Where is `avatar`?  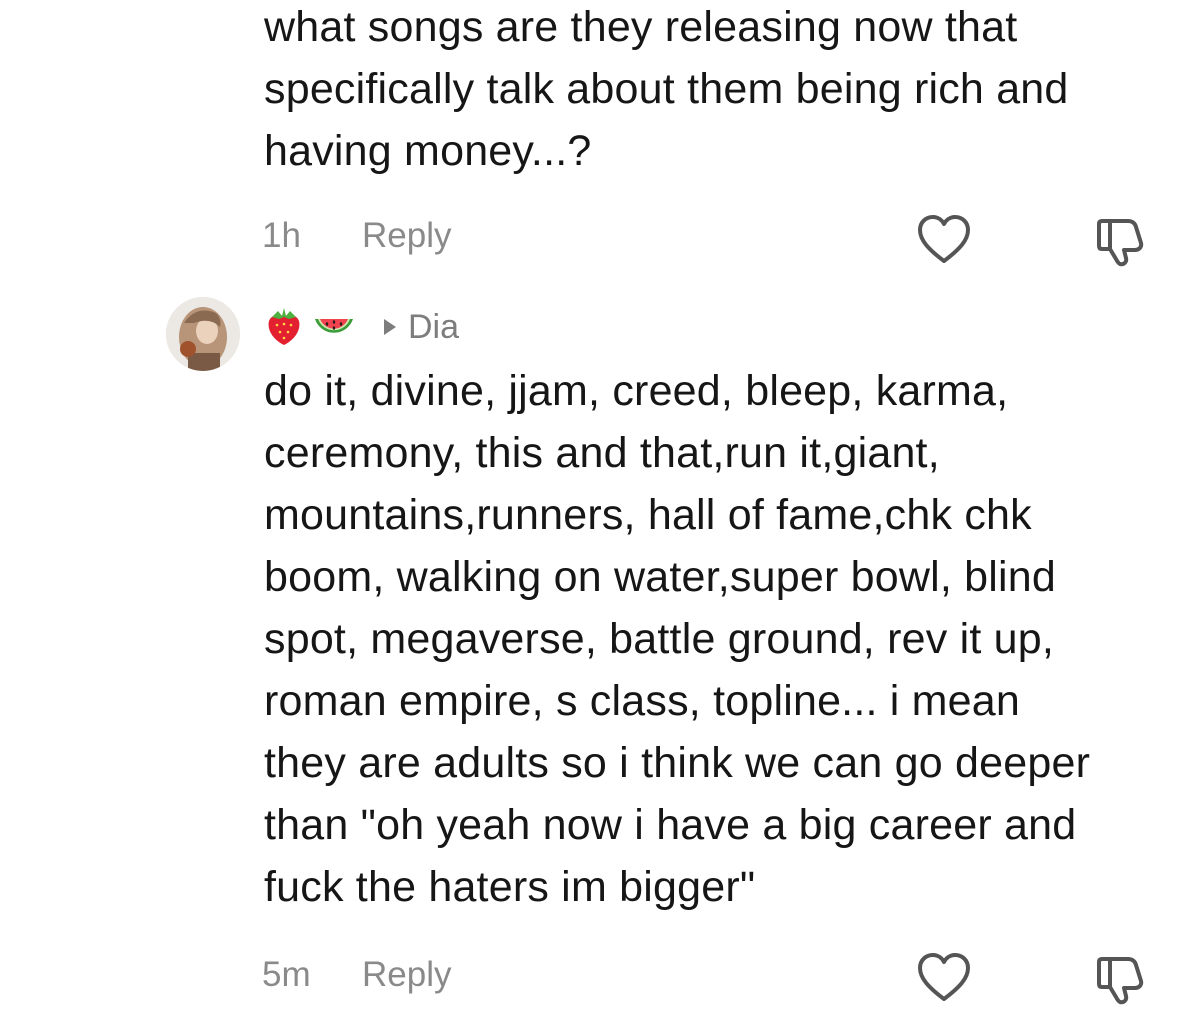
avatar is located at coordinates (203, 334).